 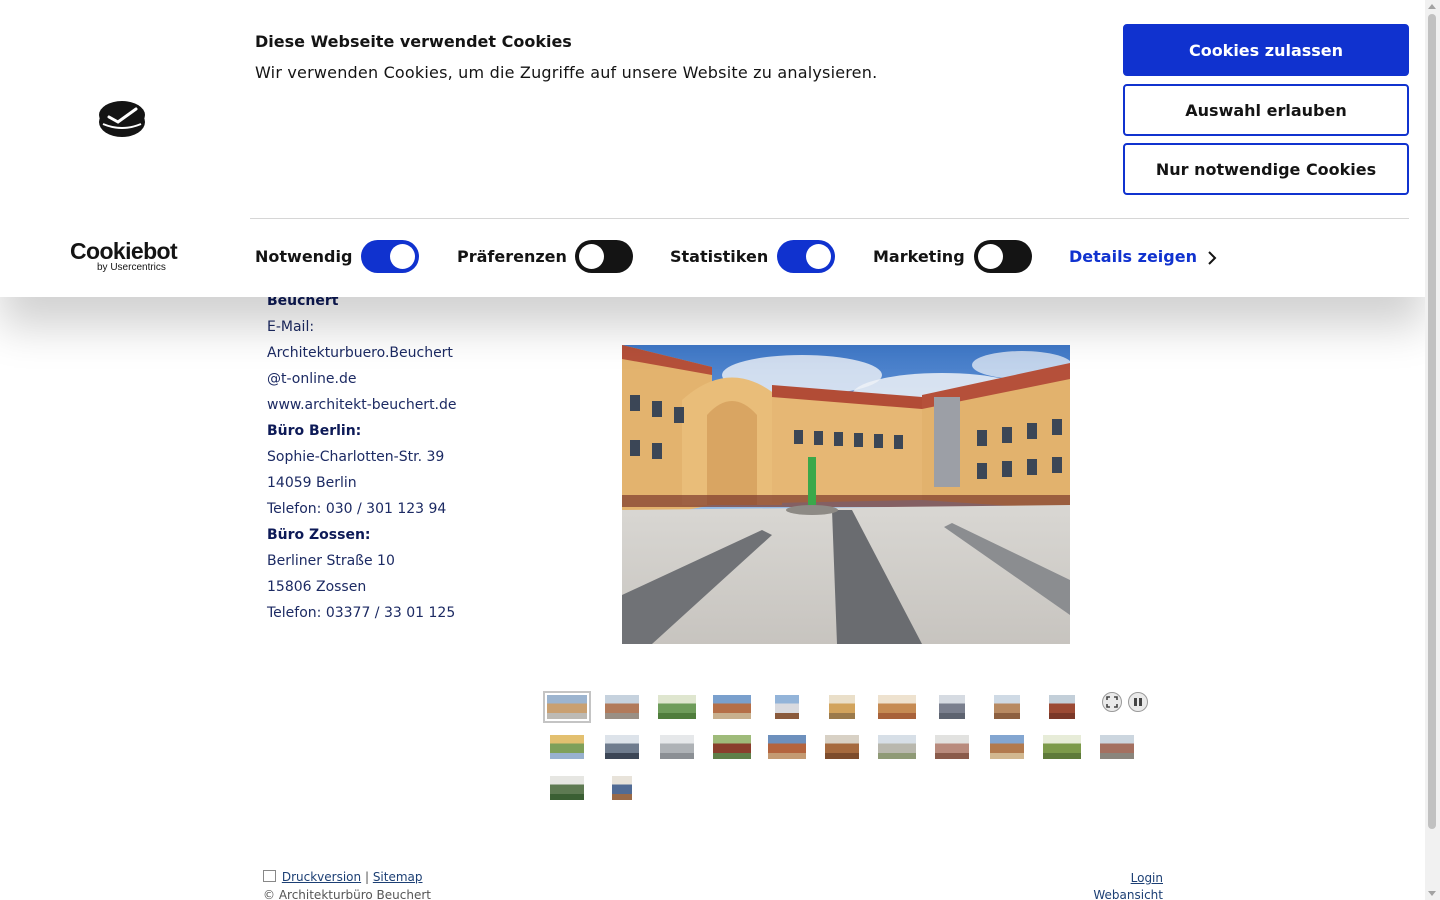 What do you see at coordinates (1266, 169) in the screenshot?
I see `necessary-only-button: Nur notwendige Cookies` at bounding box center [1266, 169].